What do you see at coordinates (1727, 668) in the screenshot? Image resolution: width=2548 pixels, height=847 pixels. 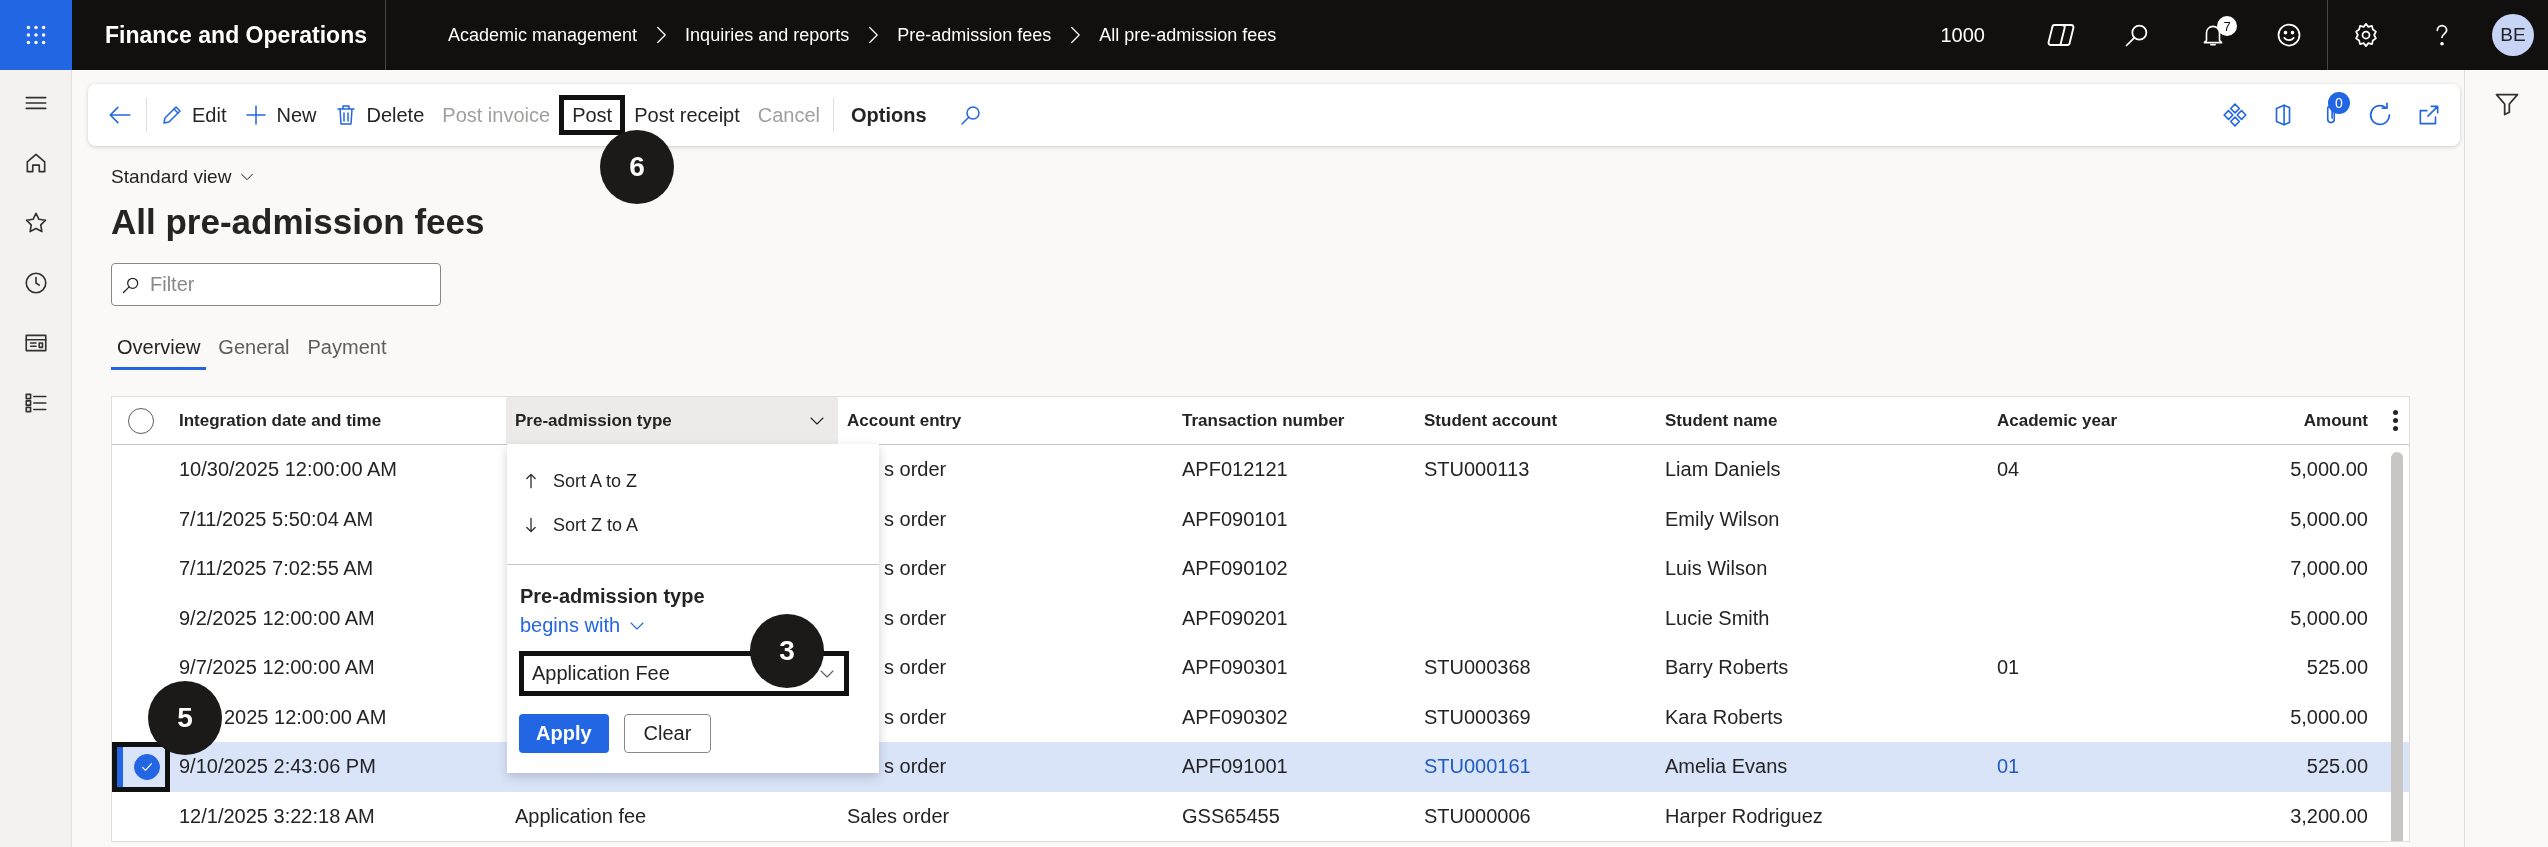 I see `table-cell: Barry Roberts` at bounding box center [1727, 668].